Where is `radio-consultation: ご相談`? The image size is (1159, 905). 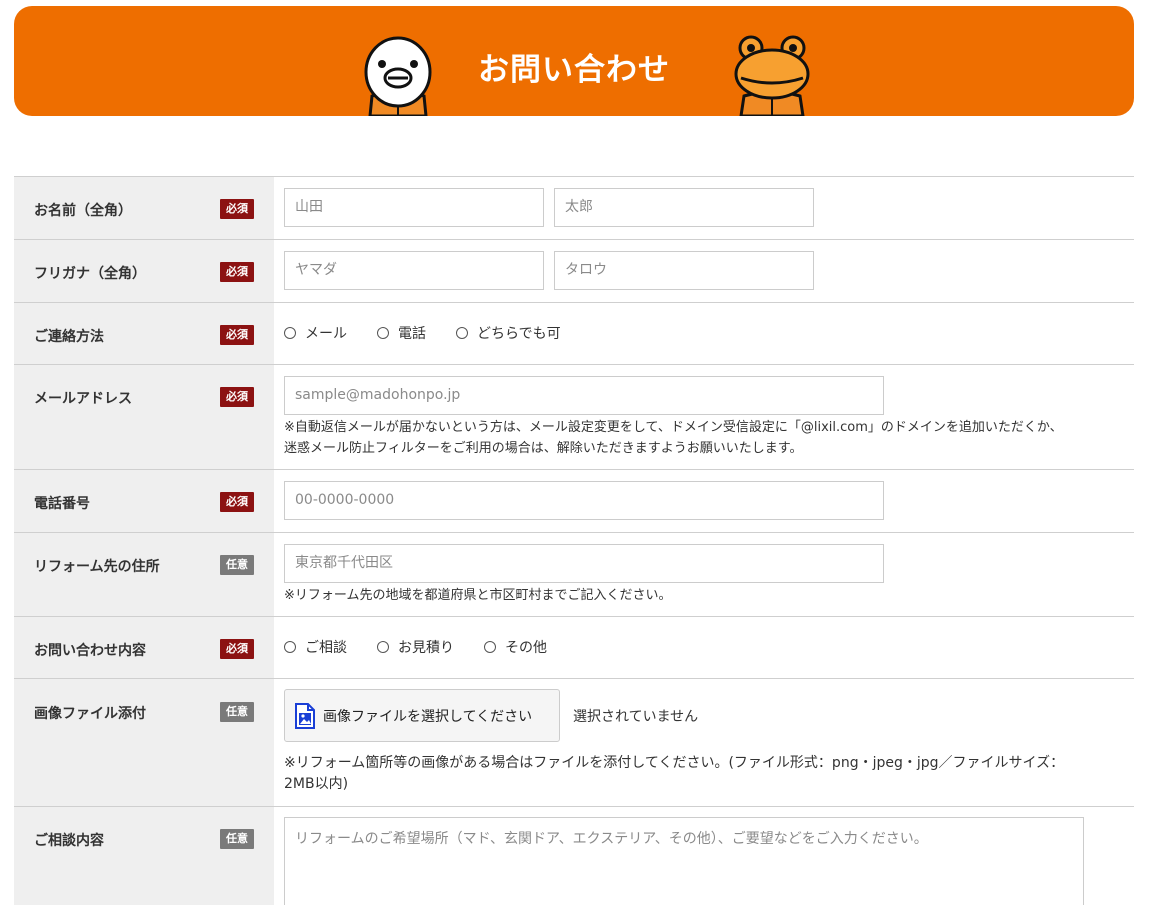
radio-consultation: ご相談 is located at coordinates (315, 647).